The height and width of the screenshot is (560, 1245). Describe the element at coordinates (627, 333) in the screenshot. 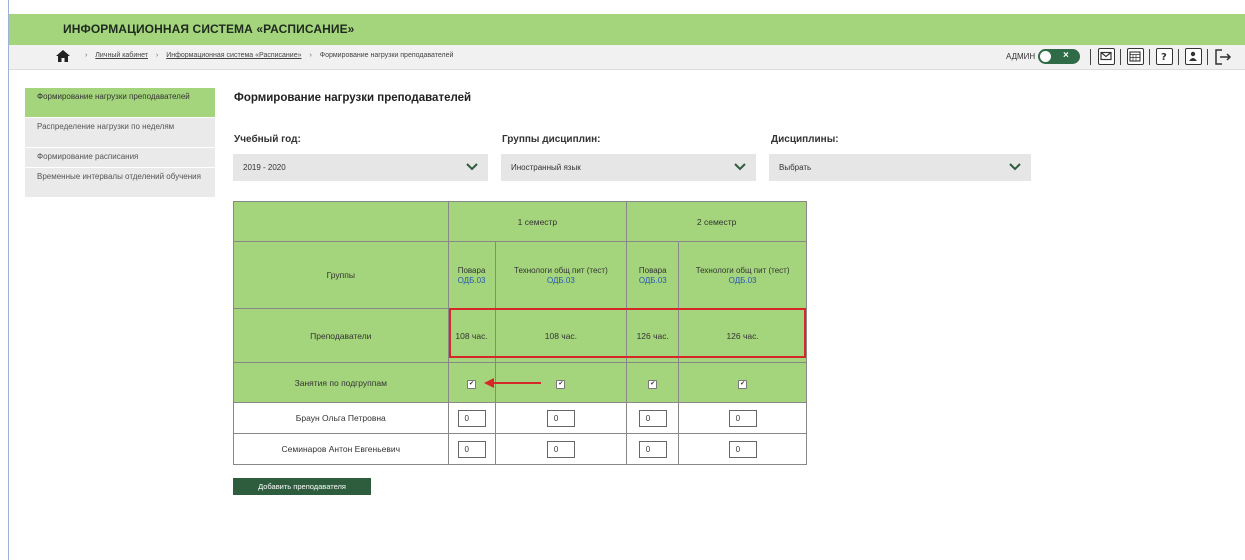

I see `hours-highlight-box` at that location.